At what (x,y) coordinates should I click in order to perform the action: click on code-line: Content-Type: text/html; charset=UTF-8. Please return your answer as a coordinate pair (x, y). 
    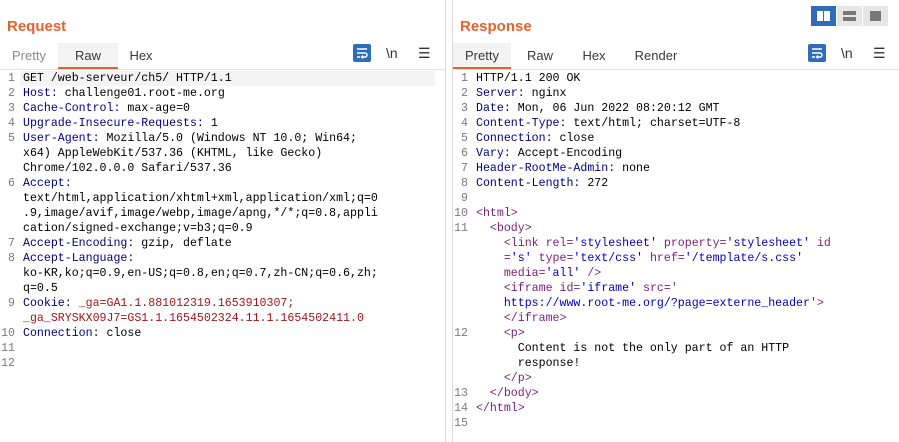
    Looking at the image, I should click on (608, 123).